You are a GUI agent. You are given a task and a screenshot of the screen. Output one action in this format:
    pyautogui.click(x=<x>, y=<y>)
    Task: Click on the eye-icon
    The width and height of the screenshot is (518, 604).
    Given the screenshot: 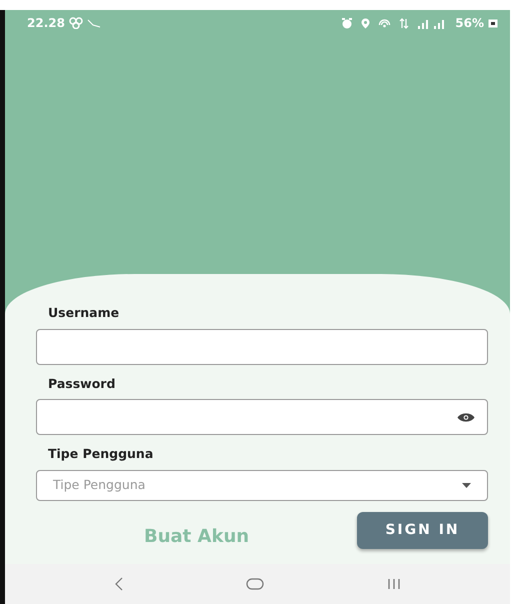 What is the action you would take?
    pyautogui.click(x=466, y=417)
    